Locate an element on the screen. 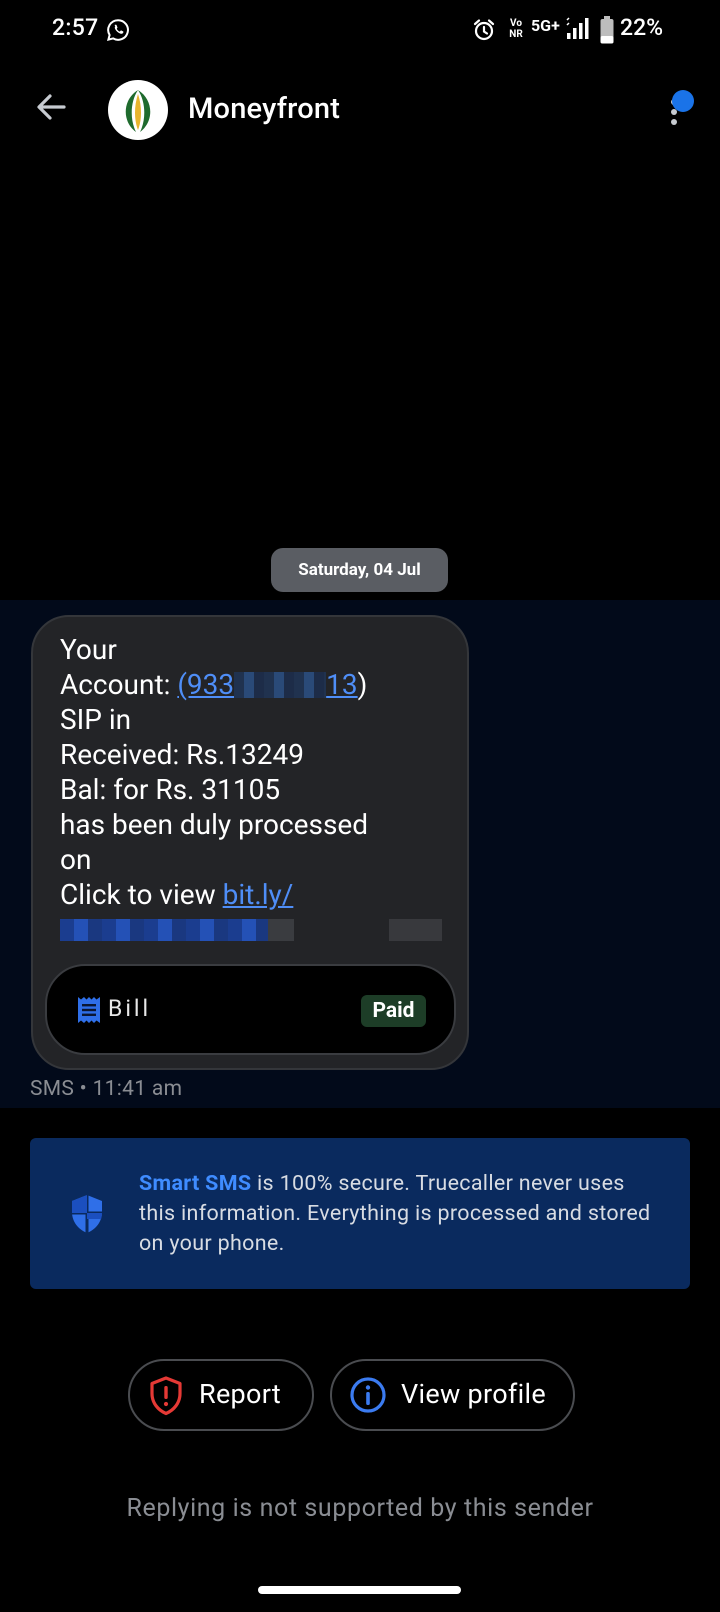  report-shield-icon is located at coordinates (166, 1396).